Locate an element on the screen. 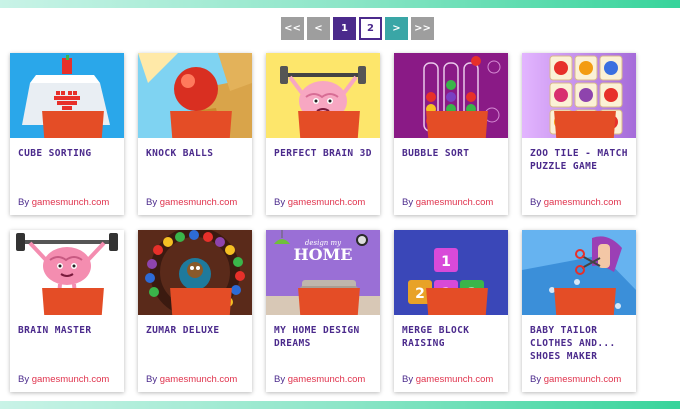 The height and width of the screenshot is (409, 680). brain-master-thumbnail: 5 is located at coordinates (67, 272).